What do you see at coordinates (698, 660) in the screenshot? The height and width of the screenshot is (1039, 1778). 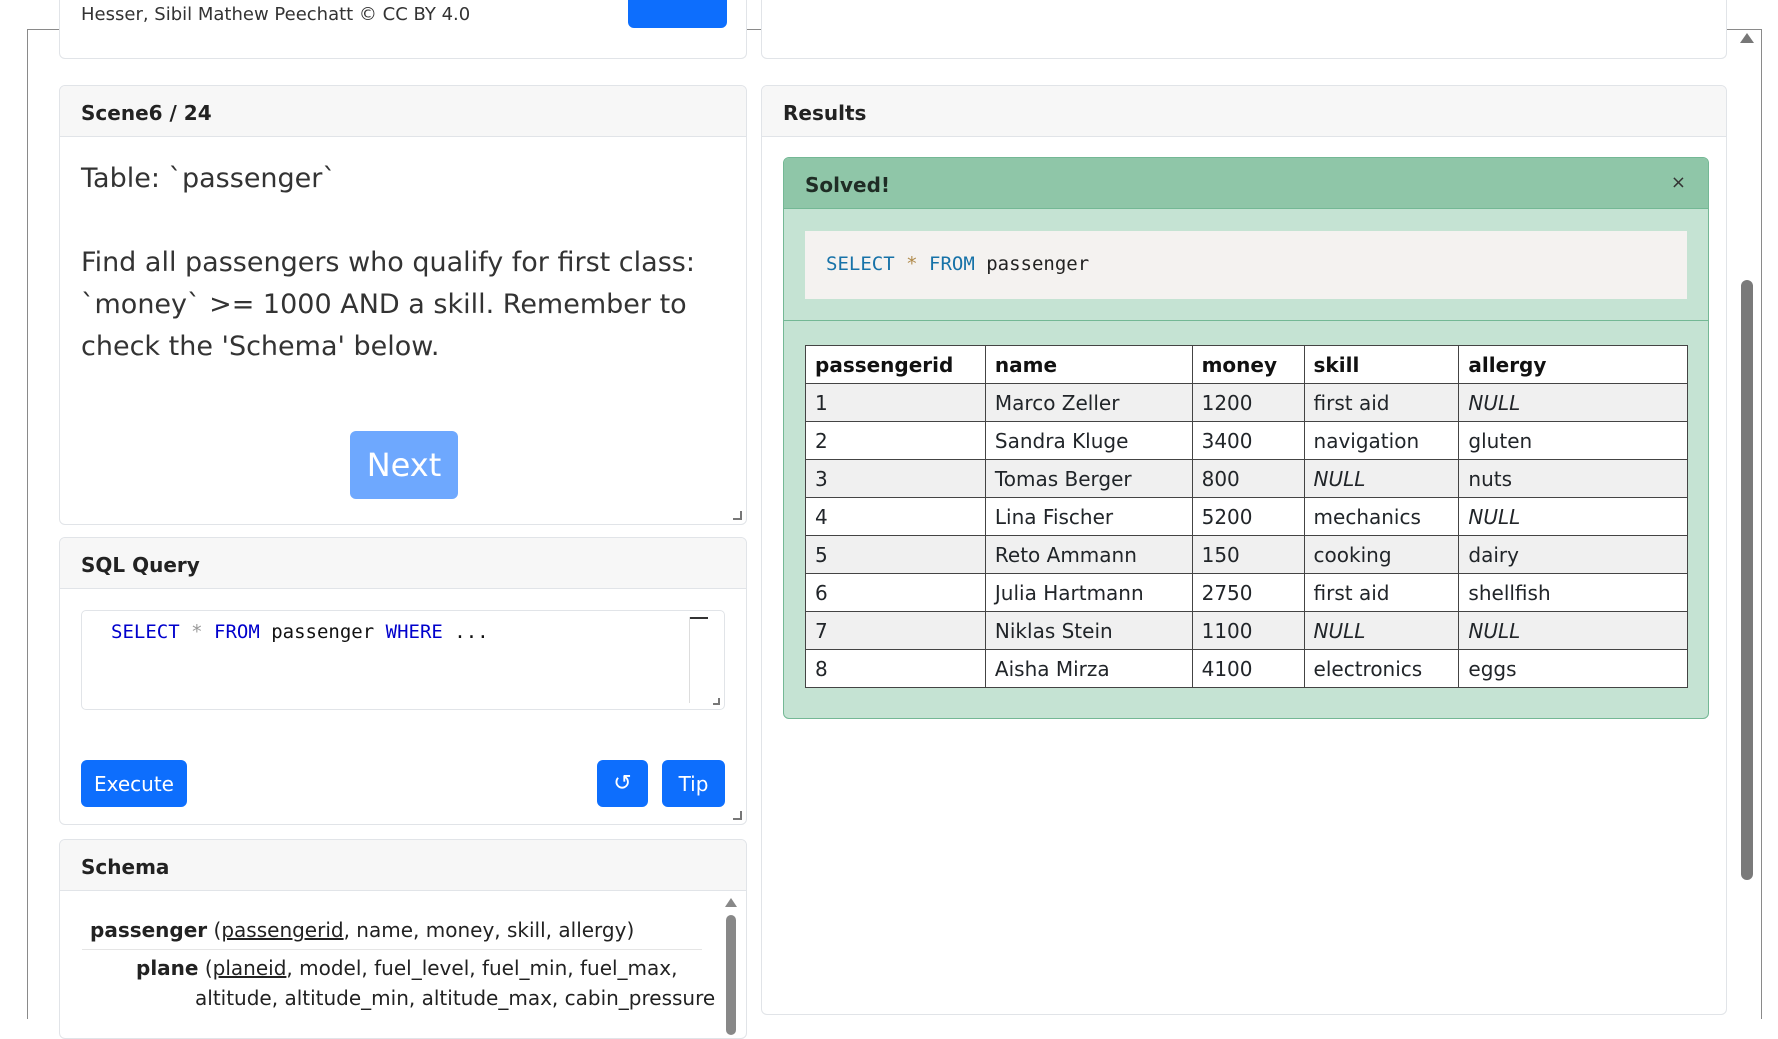 I see `editor-scrollbar` at bounding box center [698, 660].